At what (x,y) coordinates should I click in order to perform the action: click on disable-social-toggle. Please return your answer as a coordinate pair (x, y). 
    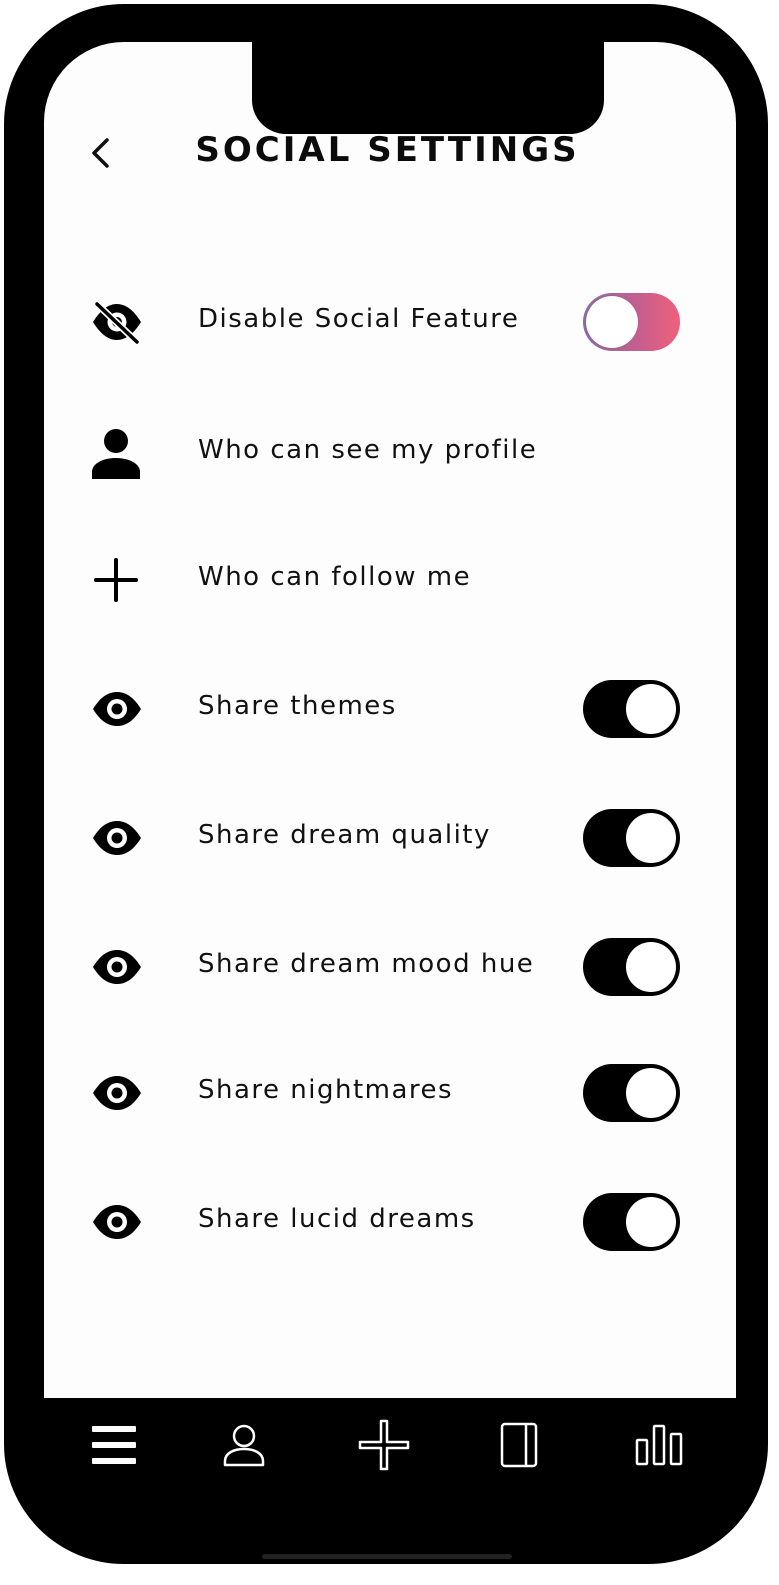
    Looking at the image, I should click on (631, 322).